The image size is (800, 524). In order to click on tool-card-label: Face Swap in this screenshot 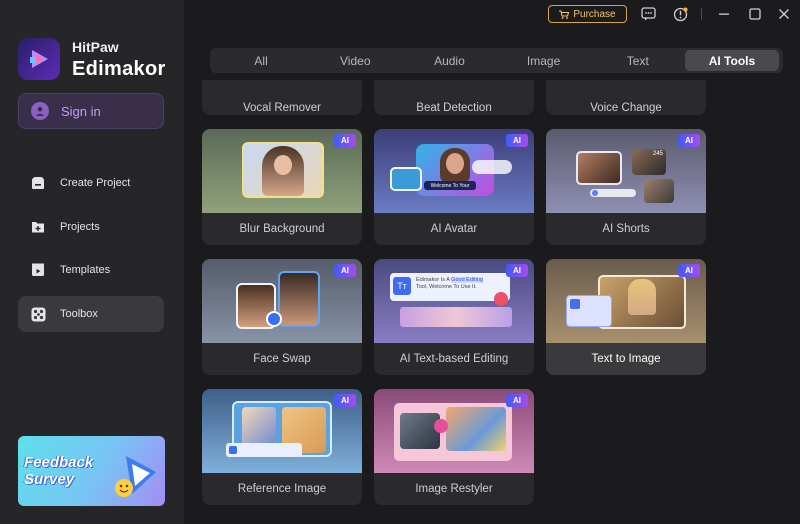, I will do `click(282, 359)`.